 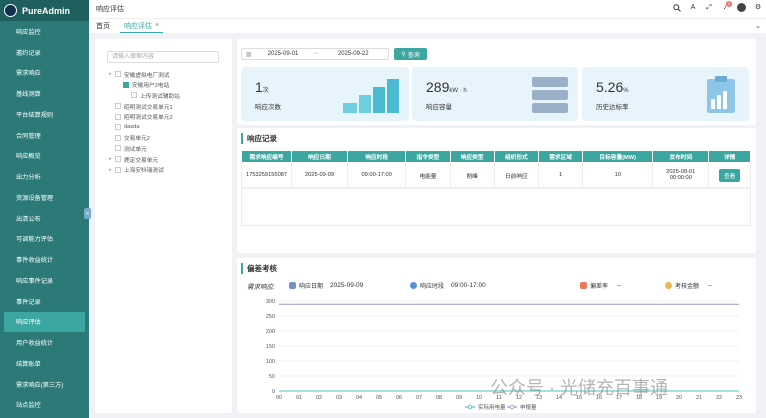 What do you see at coordinates (44, 73) in the screenshot?
I see `sidebar-item: 需求响应` at bounding box center [44, 73].